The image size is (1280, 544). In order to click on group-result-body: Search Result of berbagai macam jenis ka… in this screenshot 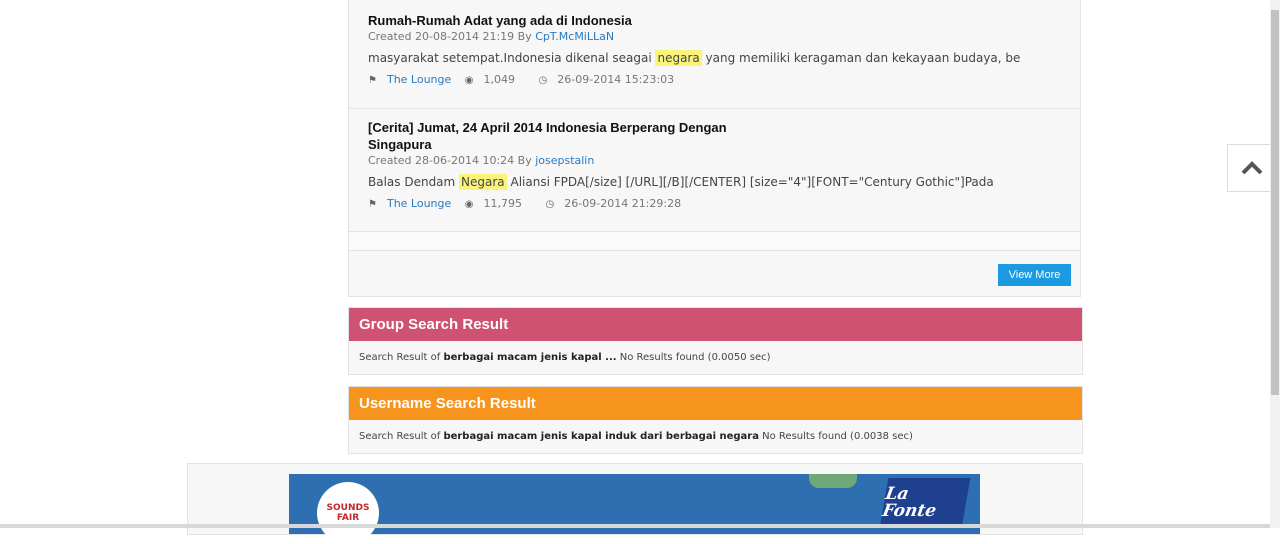, I will do `click(565, 357)`.